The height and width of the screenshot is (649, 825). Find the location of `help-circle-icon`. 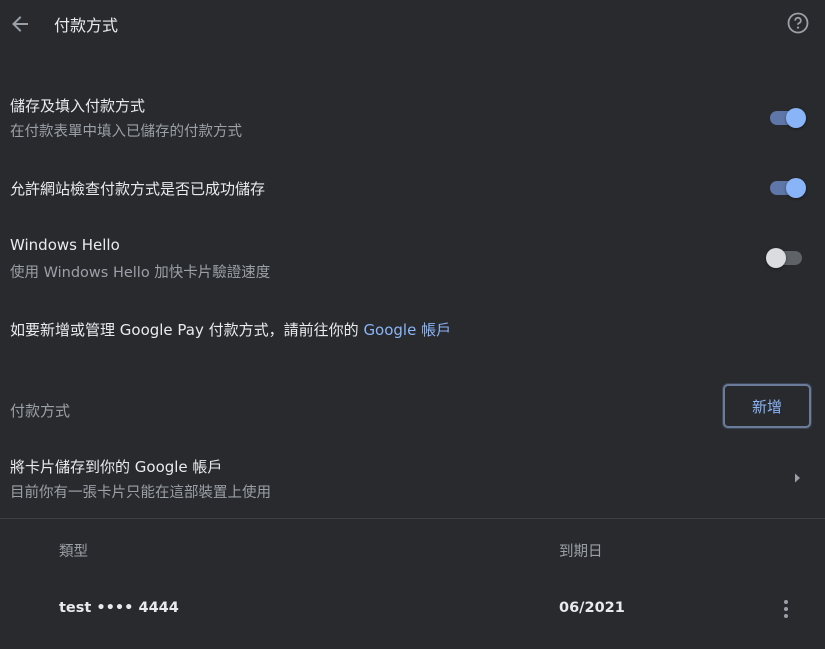

help-circle-icon is located at coordinates (798, 23).